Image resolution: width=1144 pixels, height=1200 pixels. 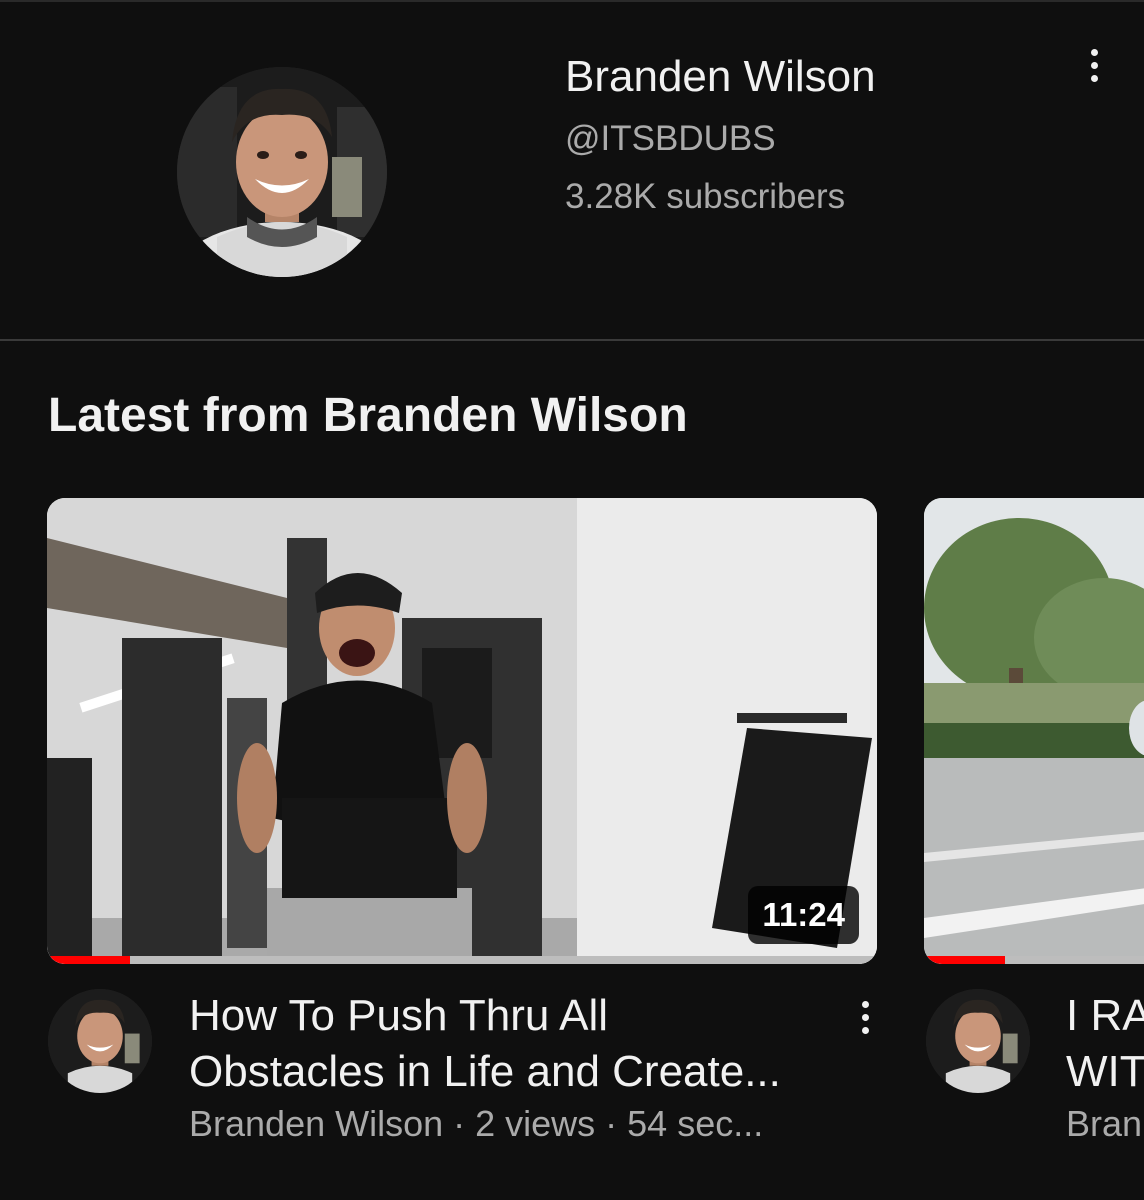 I want to click on video-title-line: WIT, so click(x=1105, y=1071).